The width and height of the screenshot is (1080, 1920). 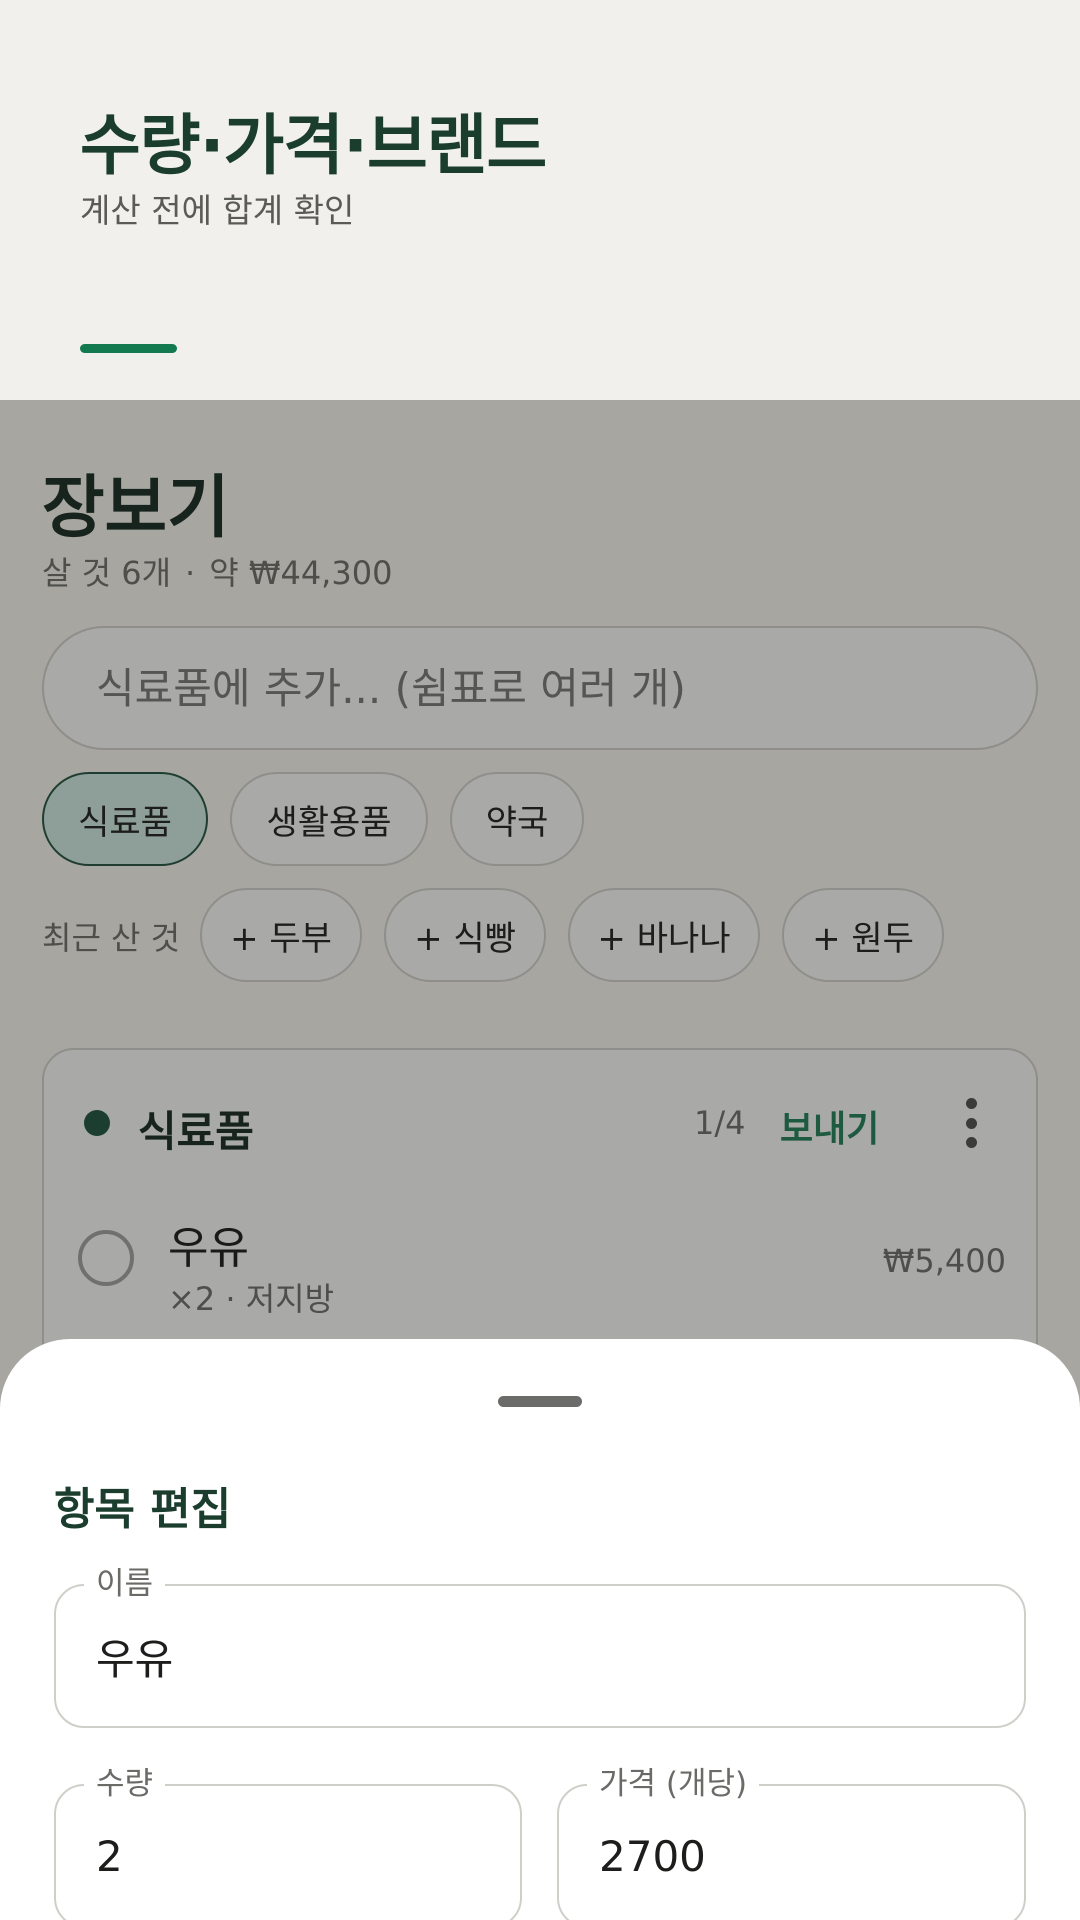 What do you see at coordinates (136, 508) in the screenshot?
I see `page-title: 장보기` at bounding box center [136, 508].